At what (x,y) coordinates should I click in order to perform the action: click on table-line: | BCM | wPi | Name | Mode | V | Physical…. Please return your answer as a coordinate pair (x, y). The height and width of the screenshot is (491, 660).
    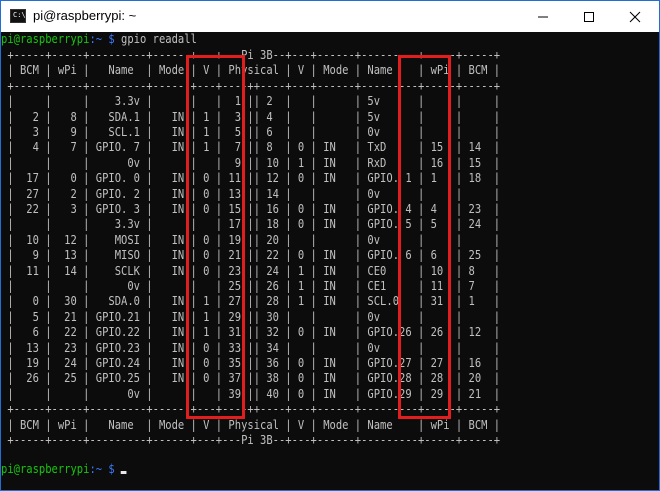
    Looking at the image, I should click on (251, 425).